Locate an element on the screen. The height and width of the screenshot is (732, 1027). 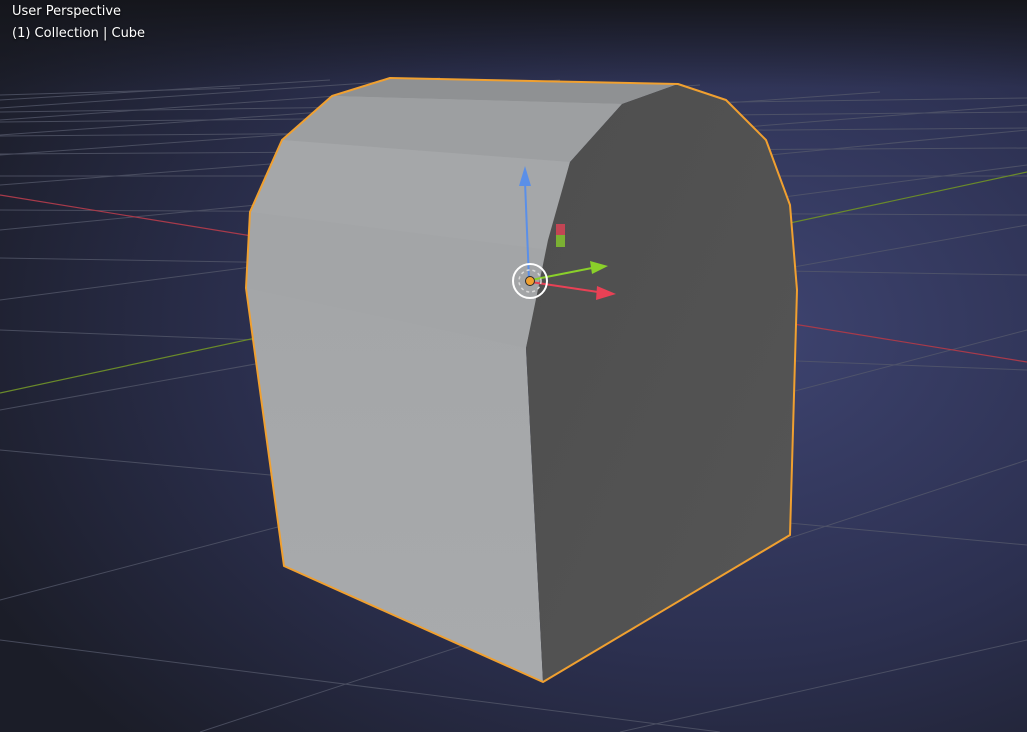
origin-point-icon is located at coordinates (530, 281).